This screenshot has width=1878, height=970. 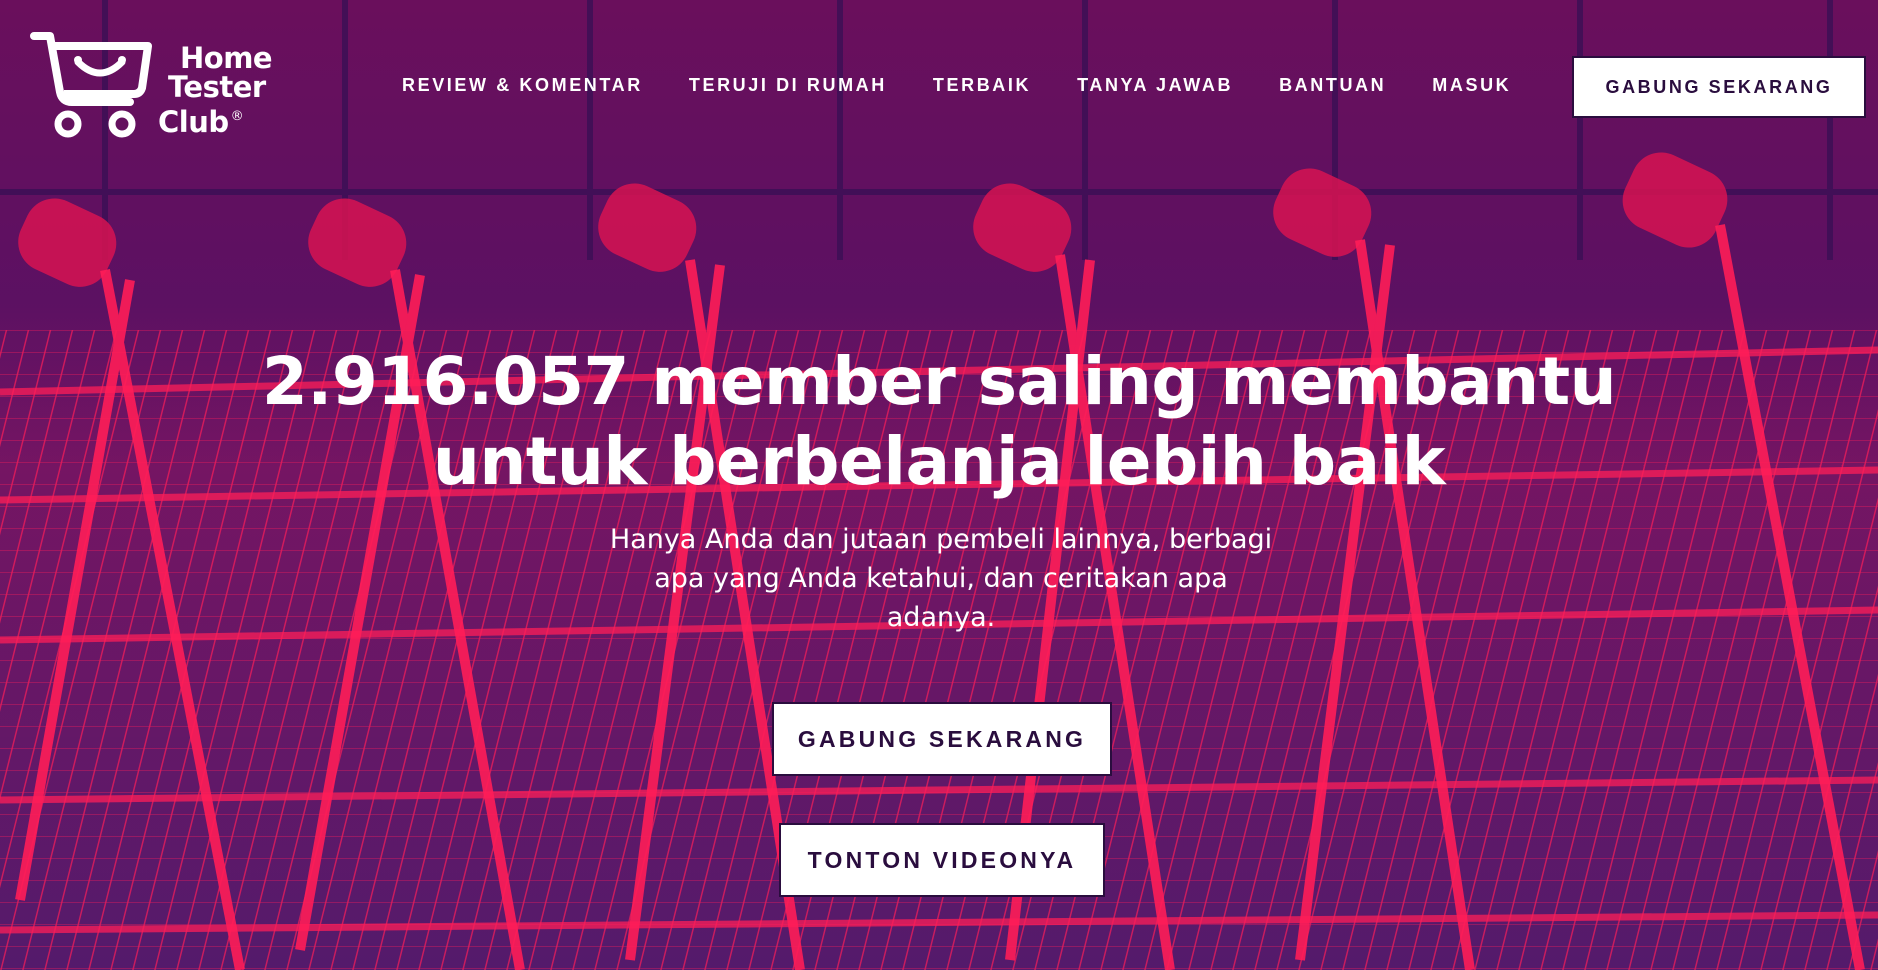 What do you see at coordinates (942, 860) in the screenshot?
I see `watch-video-button: TONTON VIDEONYA` at bounding box center [942, 860].